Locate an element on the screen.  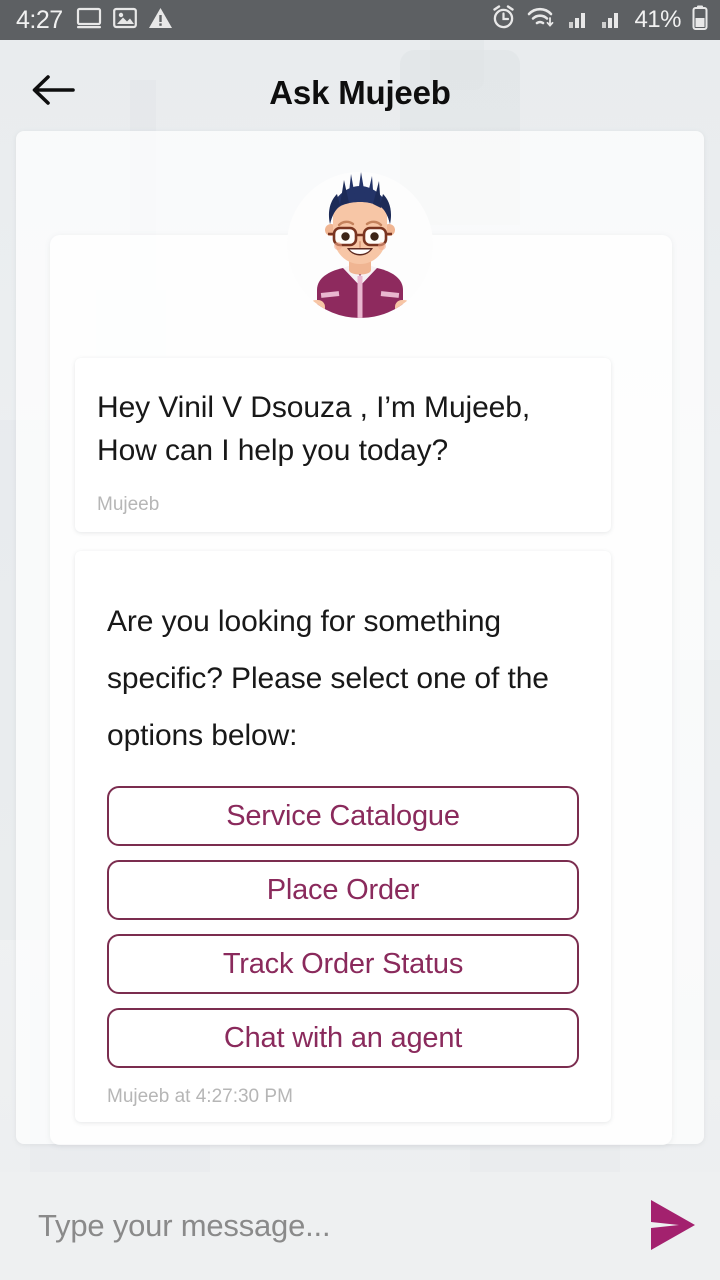
page-title: Ask Mujeeb is located at coordinates (360, 92).